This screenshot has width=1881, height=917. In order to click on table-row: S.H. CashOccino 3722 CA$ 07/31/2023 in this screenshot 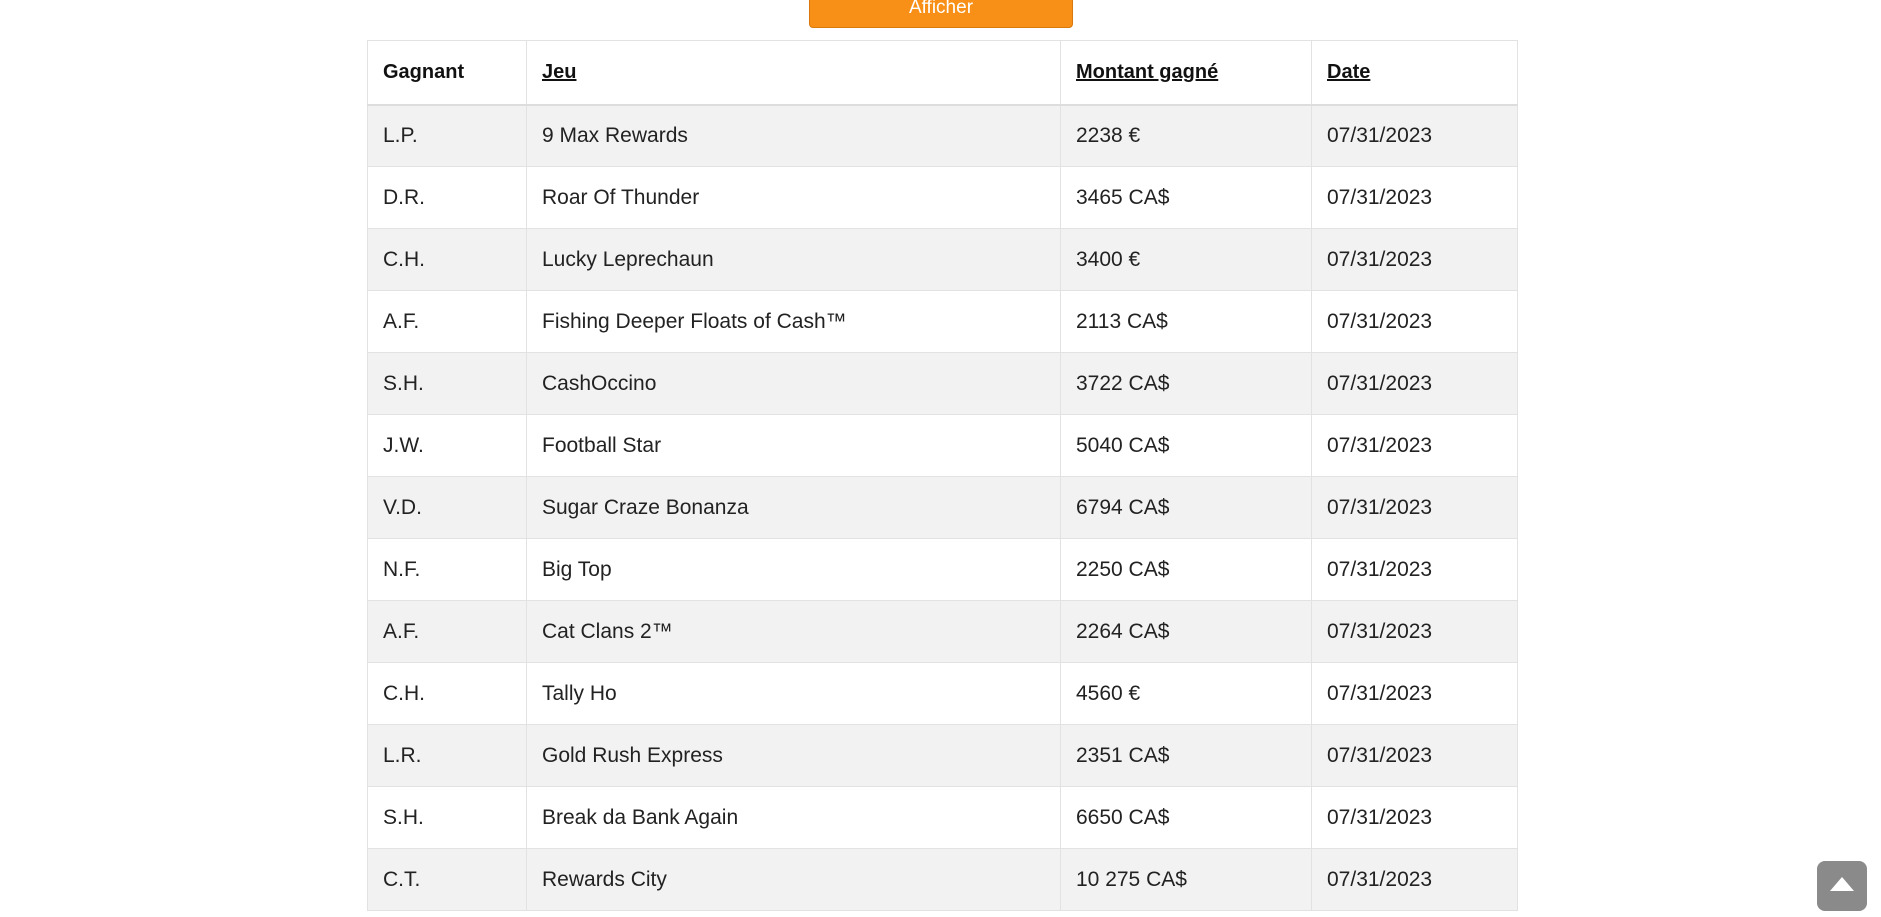, I will do `click(942, 383)`.